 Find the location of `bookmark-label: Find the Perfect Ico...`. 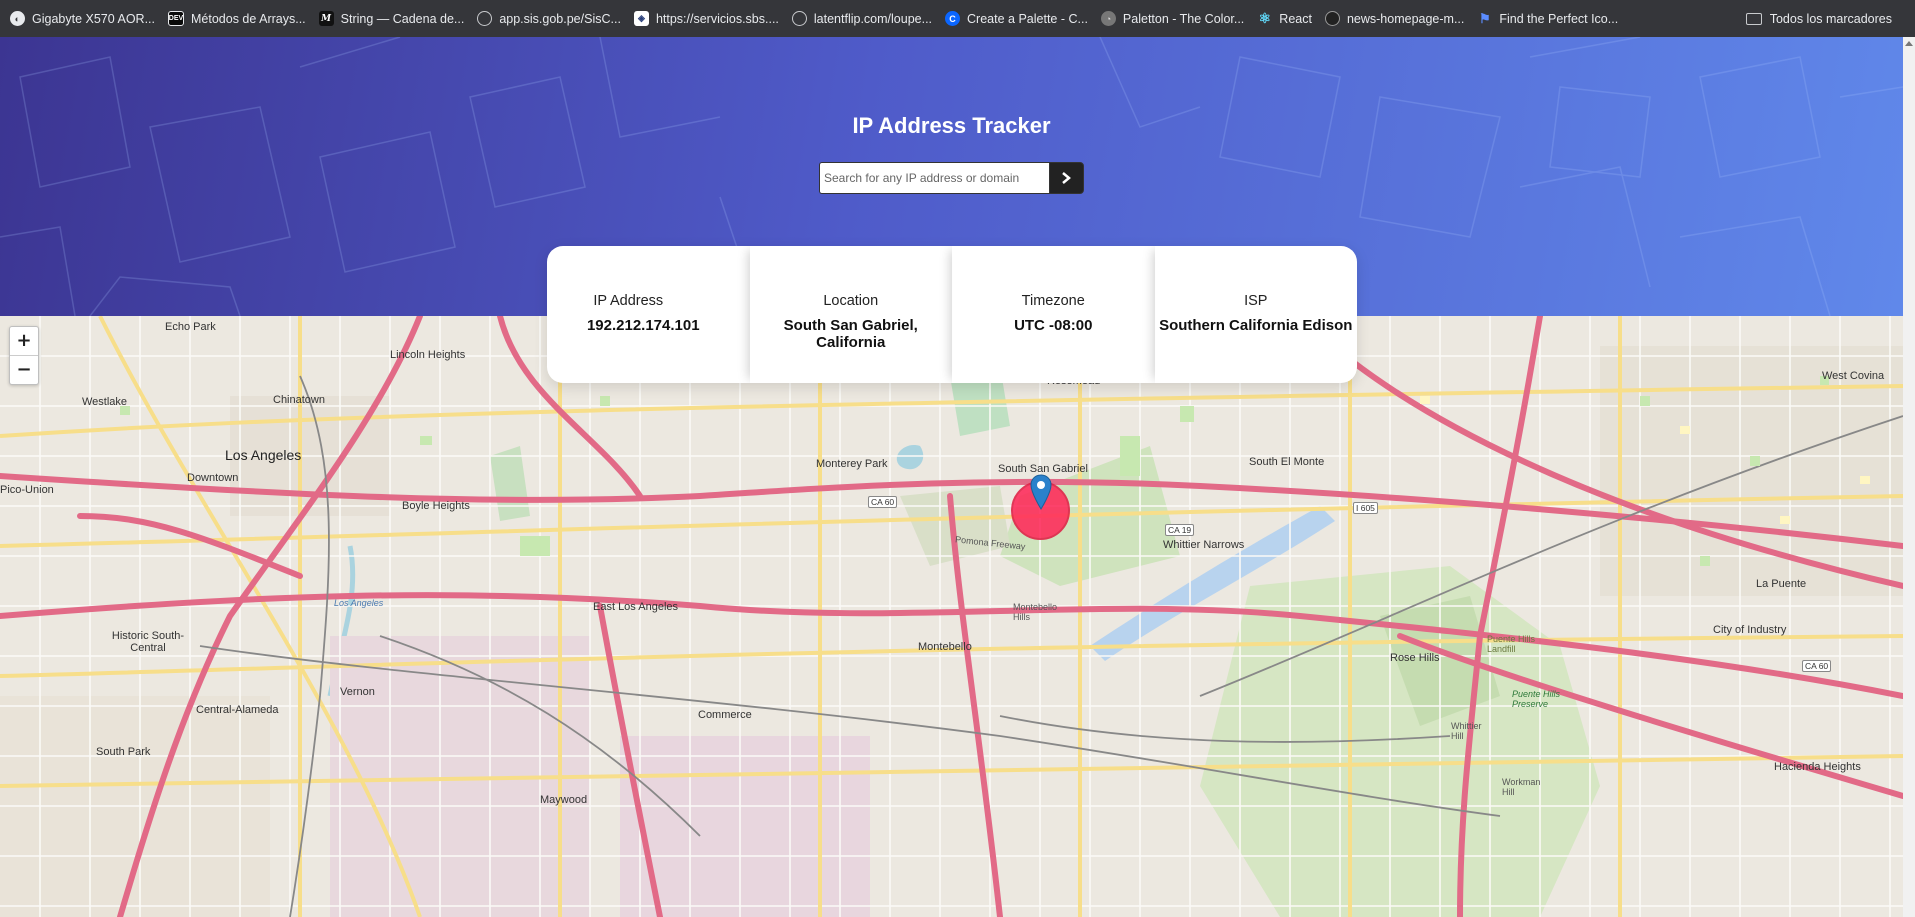

bookmark-label: Find the Perfect Ico... is located at coordinates (1559, 18).